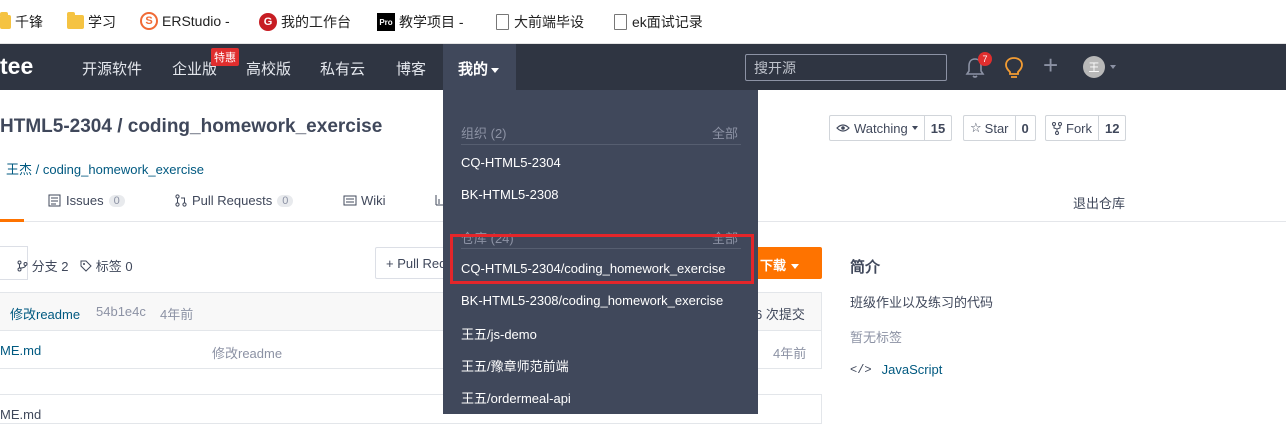  Describe the element at coordinates (658, 22) in the screenshot. I see `bookmark-interview: ek面试记录` at that location.